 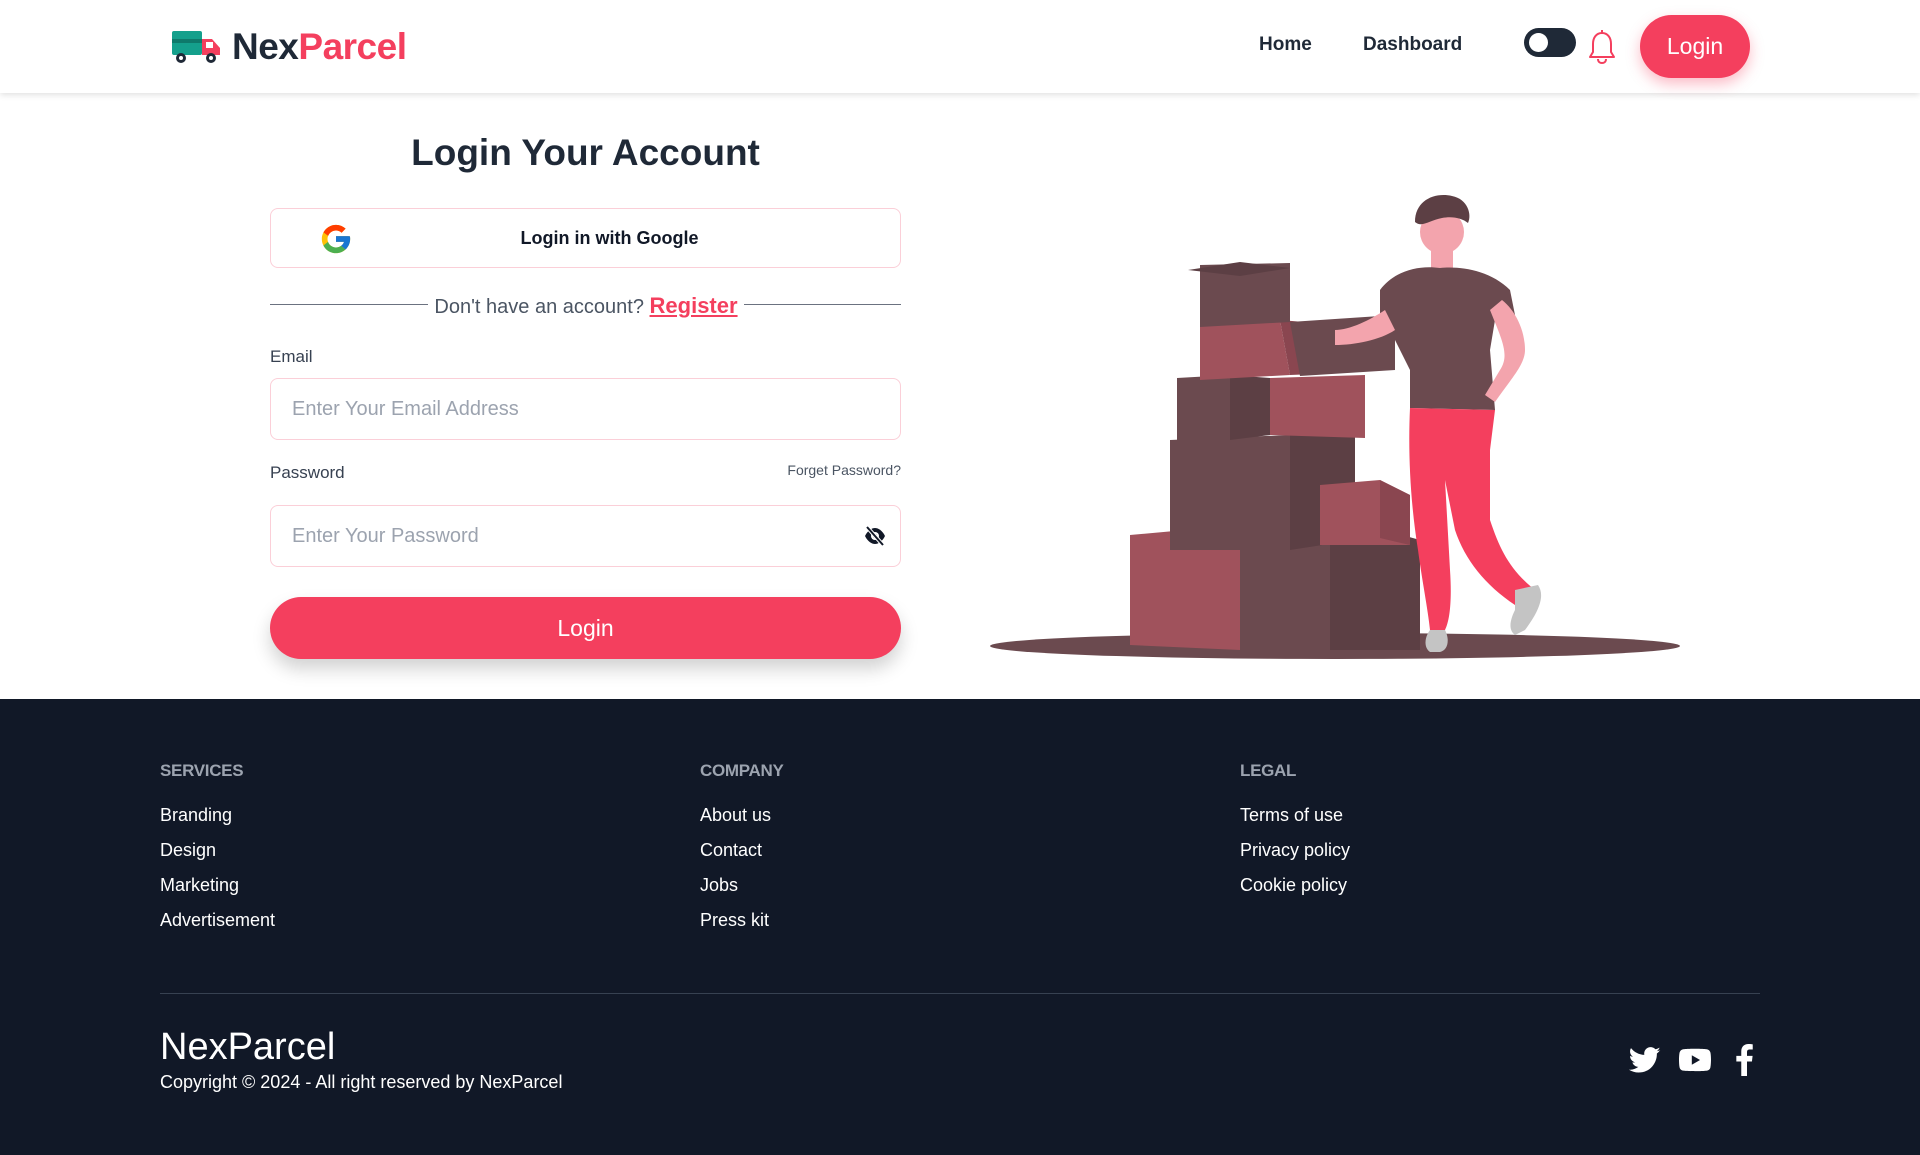 What do you see at coordinates (217, 892) in the screenshot?
I see `footer-link-marketing: Marketing` at bounding box center [217, 892].